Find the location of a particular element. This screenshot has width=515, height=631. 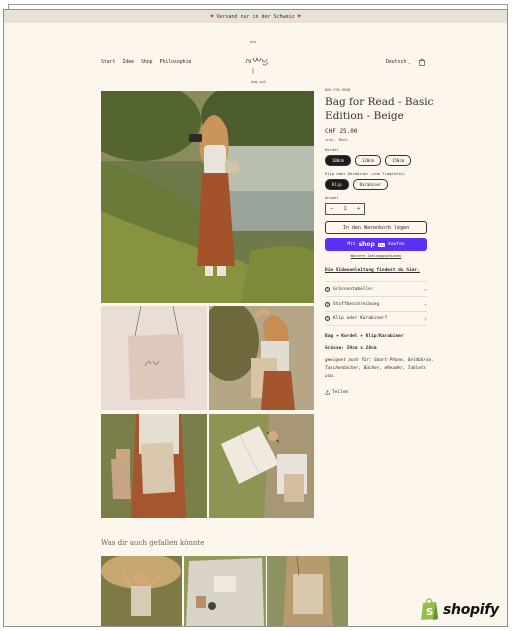

language-selector: Deutsch ⌄ is located at coordinates (398, 62).